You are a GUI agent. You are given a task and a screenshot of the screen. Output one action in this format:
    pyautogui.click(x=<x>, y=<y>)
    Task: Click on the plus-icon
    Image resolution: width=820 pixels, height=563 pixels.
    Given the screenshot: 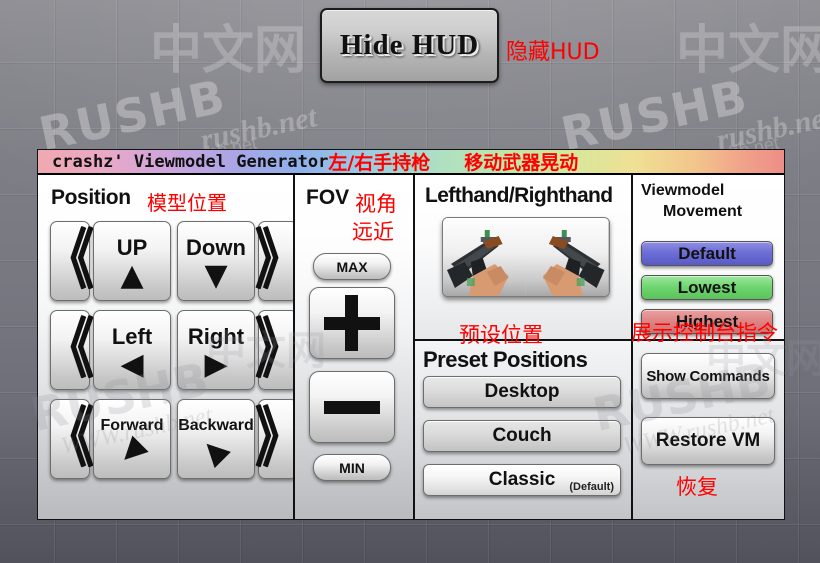 What is the action you would take?
    pyautogui.click(x=352, y=323)
    